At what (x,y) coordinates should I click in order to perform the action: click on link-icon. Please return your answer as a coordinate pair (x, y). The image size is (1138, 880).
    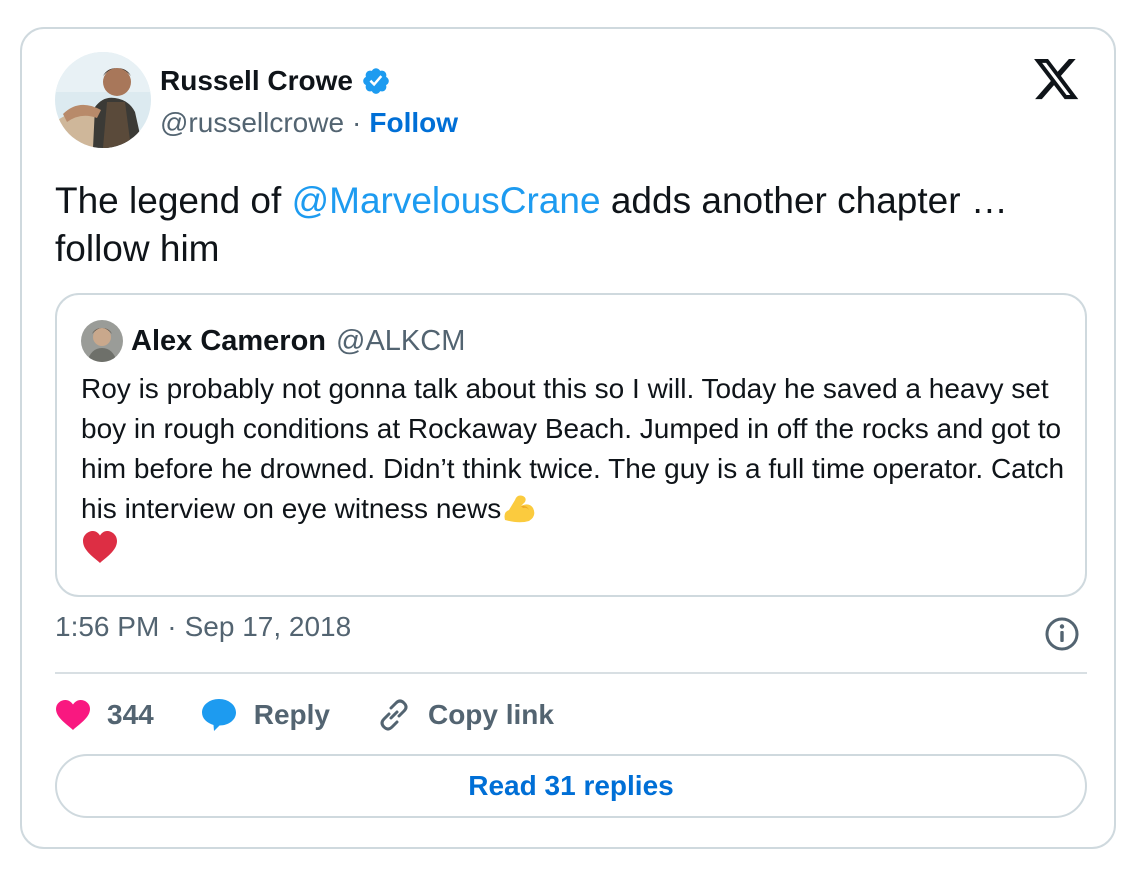
    Looking at the image, I should click on (394, 715).